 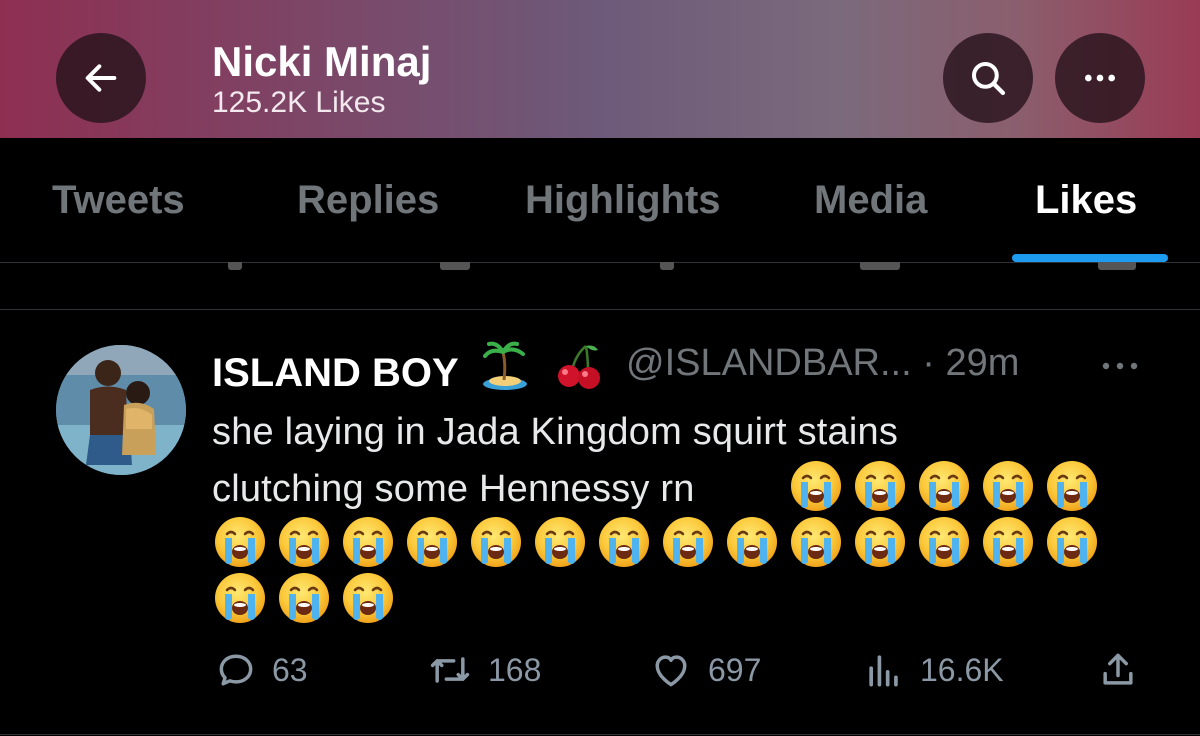 What do you see at coordinates (368, 200) in the screenshot?
I see `tab-replies: Replies` at bounding box center [368, 200].